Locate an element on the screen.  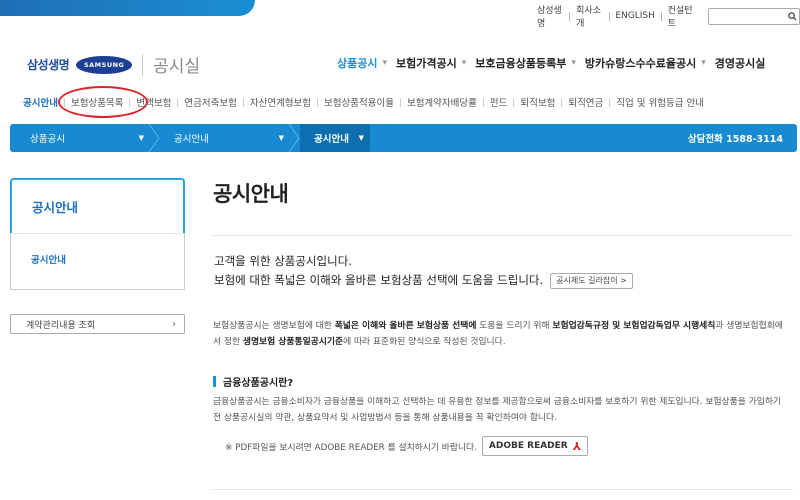
adobe-reader-button: ADOBE READER ⅄ is located at coordinates (535, 446).